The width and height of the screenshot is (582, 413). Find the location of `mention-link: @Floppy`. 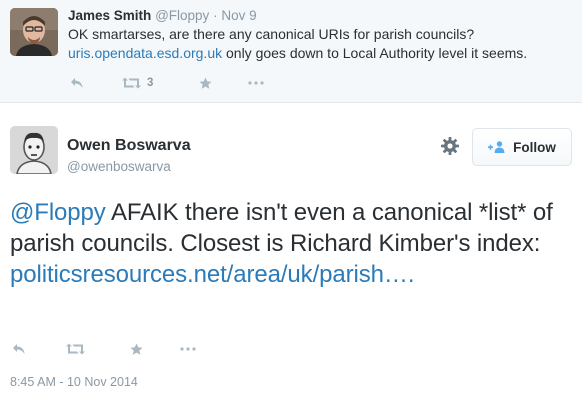

mention-link: @Floppy is located at coordinates (58, 212).